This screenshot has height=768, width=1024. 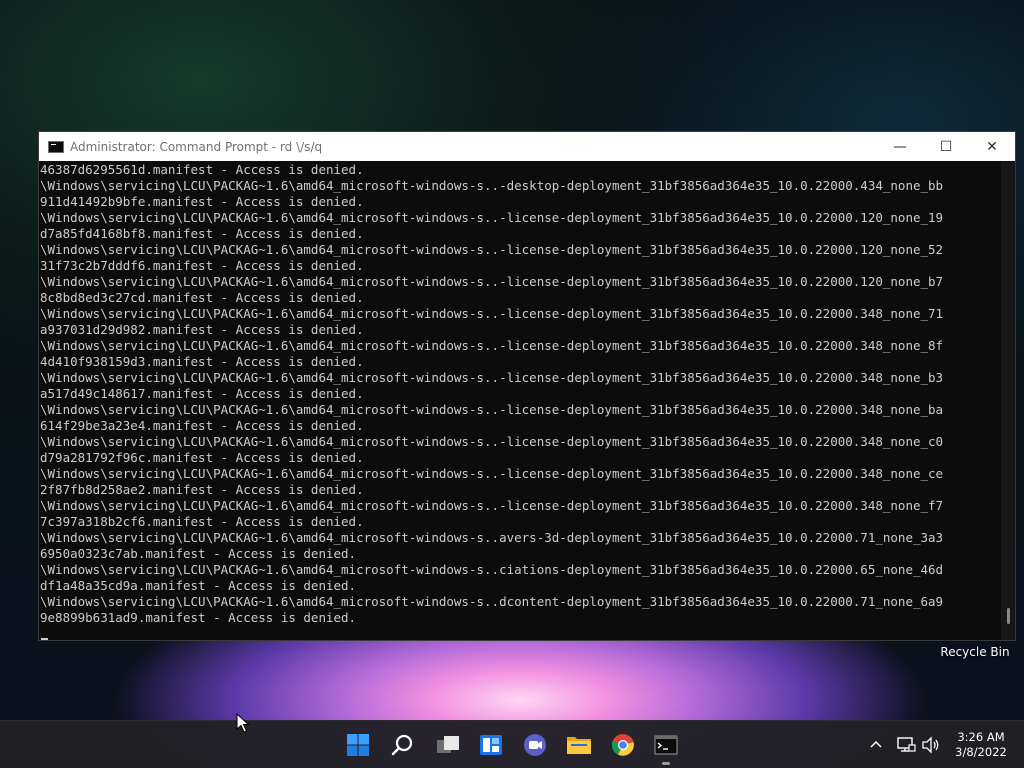 What do you see at coordinates (491, 745) in the screenshot?
I see `widgets-icon` at bounding box center [491, 745].